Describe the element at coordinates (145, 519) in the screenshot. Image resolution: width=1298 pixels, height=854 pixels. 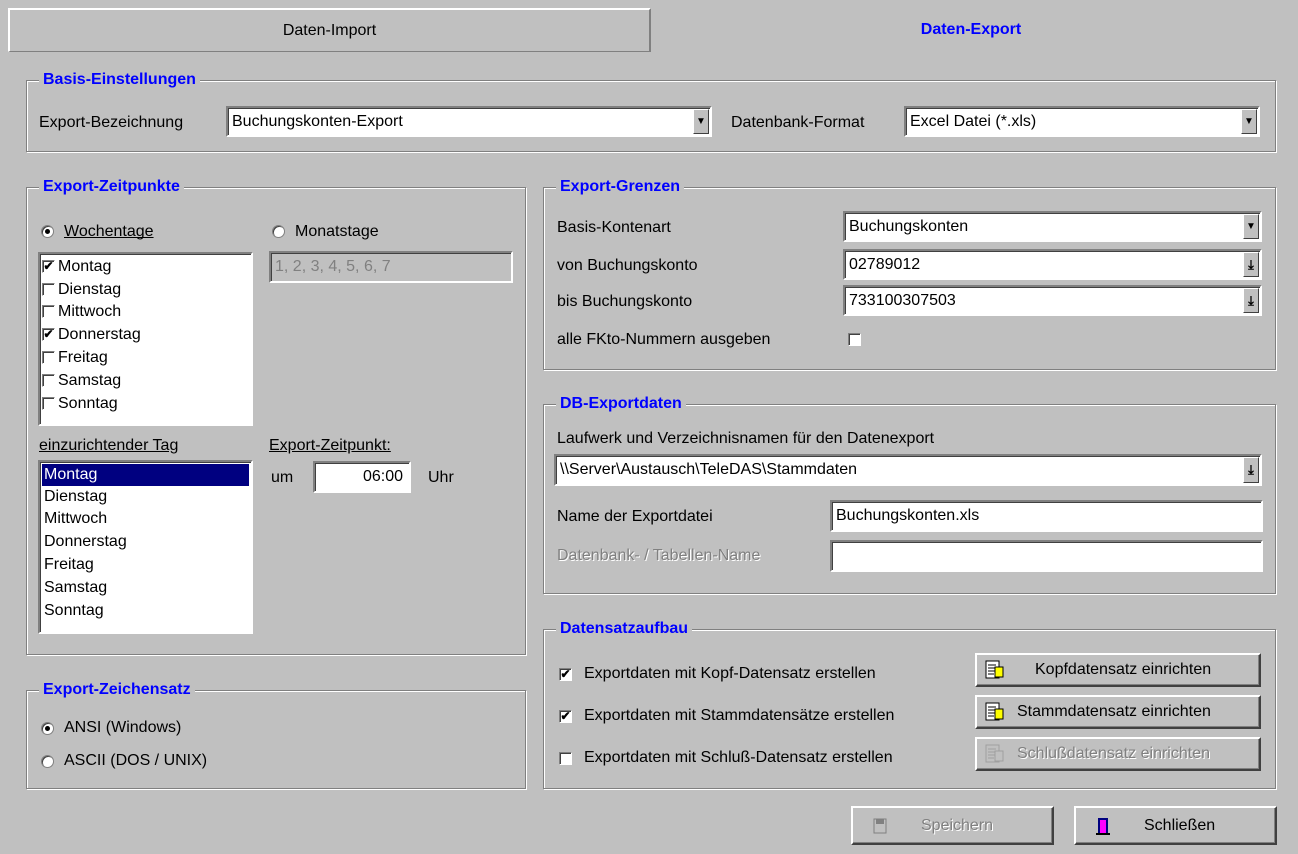
I see `list-item: Mittwoch` at that location.